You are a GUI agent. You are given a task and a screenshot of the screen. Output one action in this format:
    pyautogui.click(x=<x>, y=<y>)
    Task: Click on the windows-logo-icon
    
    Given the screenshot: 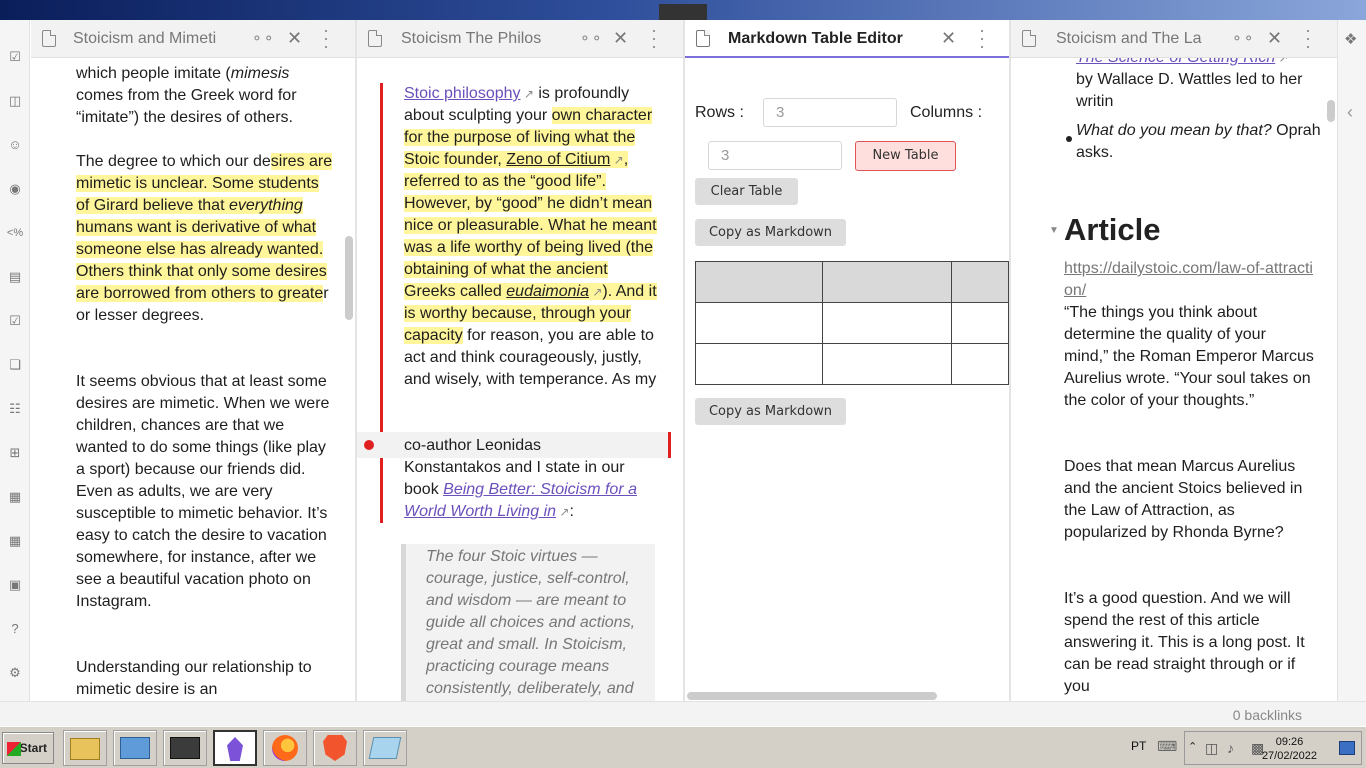 What is the action you would take?
    pyautogui.click(x=14, y=749)
    